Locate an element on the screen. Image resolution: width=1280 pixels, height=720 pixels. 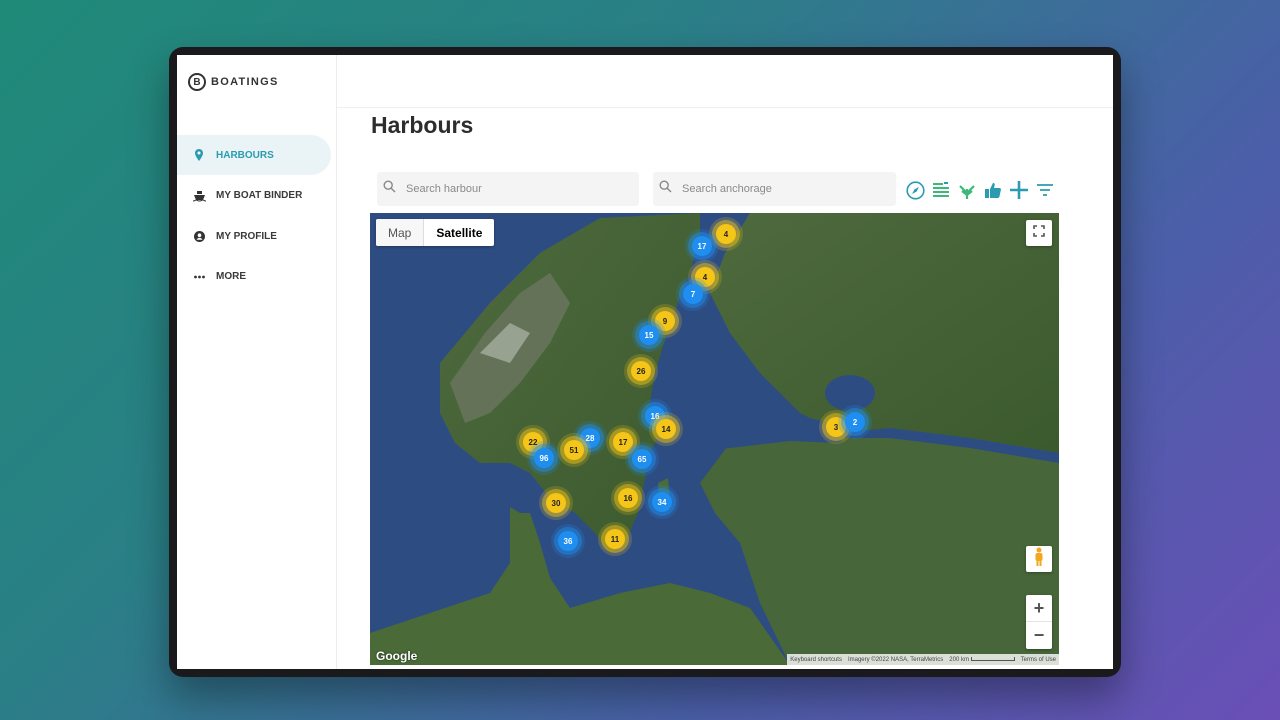
waves-icon is located at coordinates (941, 190).